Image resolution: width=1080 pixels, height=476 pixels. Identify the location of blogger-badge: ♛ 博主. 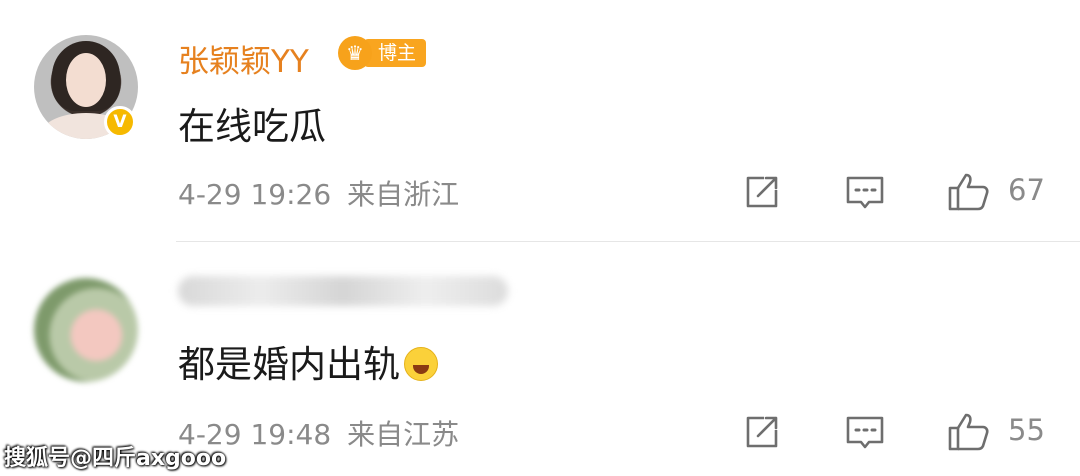
(382, 53).